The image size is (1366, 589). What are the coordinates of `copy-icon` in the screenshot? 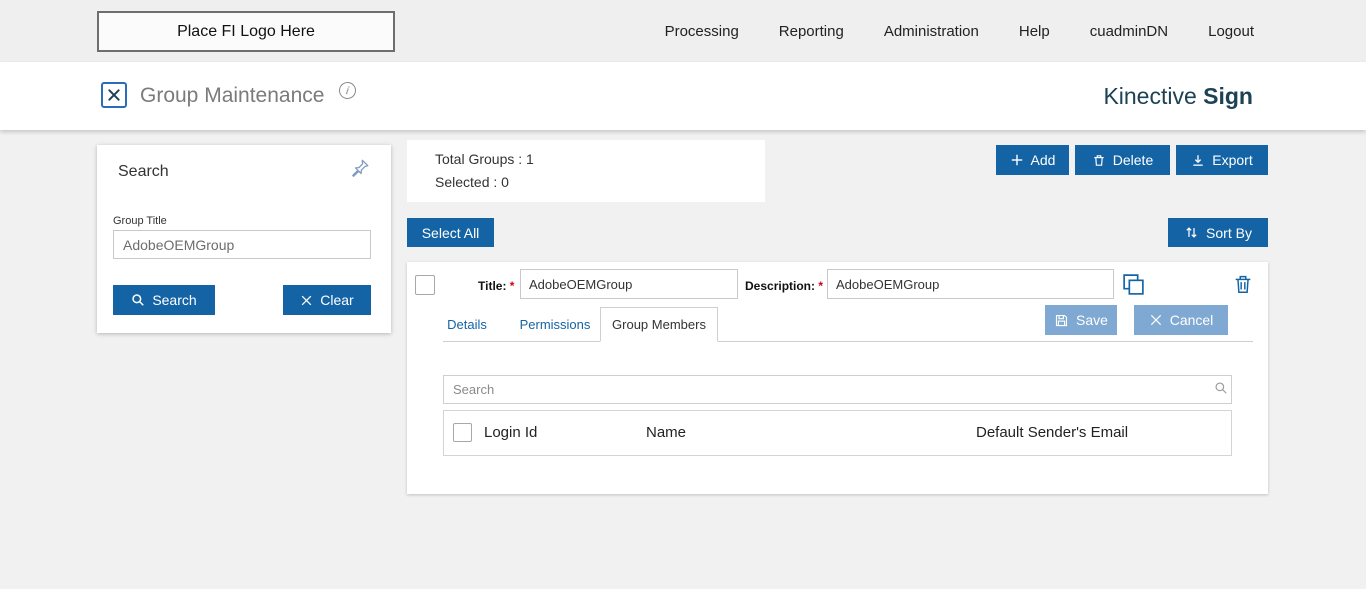 It's located at (1133, 287).